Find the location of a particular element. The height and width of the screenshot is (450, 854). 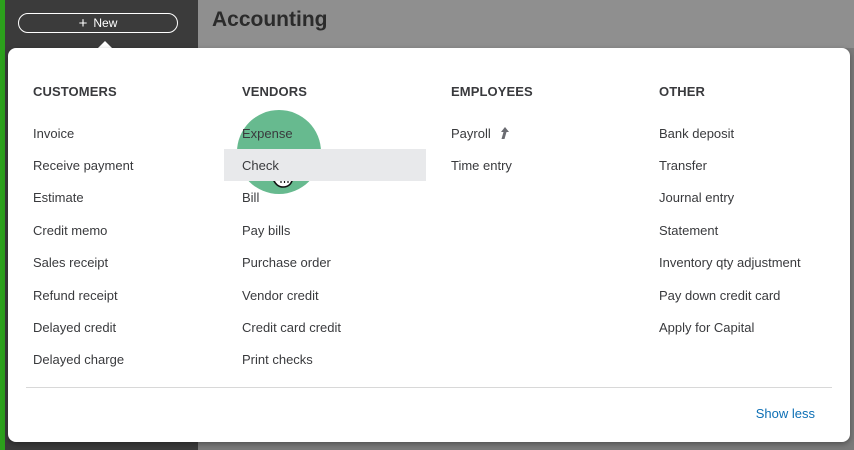

menu-item-statement: Statement is located at coordinates (756, 230).